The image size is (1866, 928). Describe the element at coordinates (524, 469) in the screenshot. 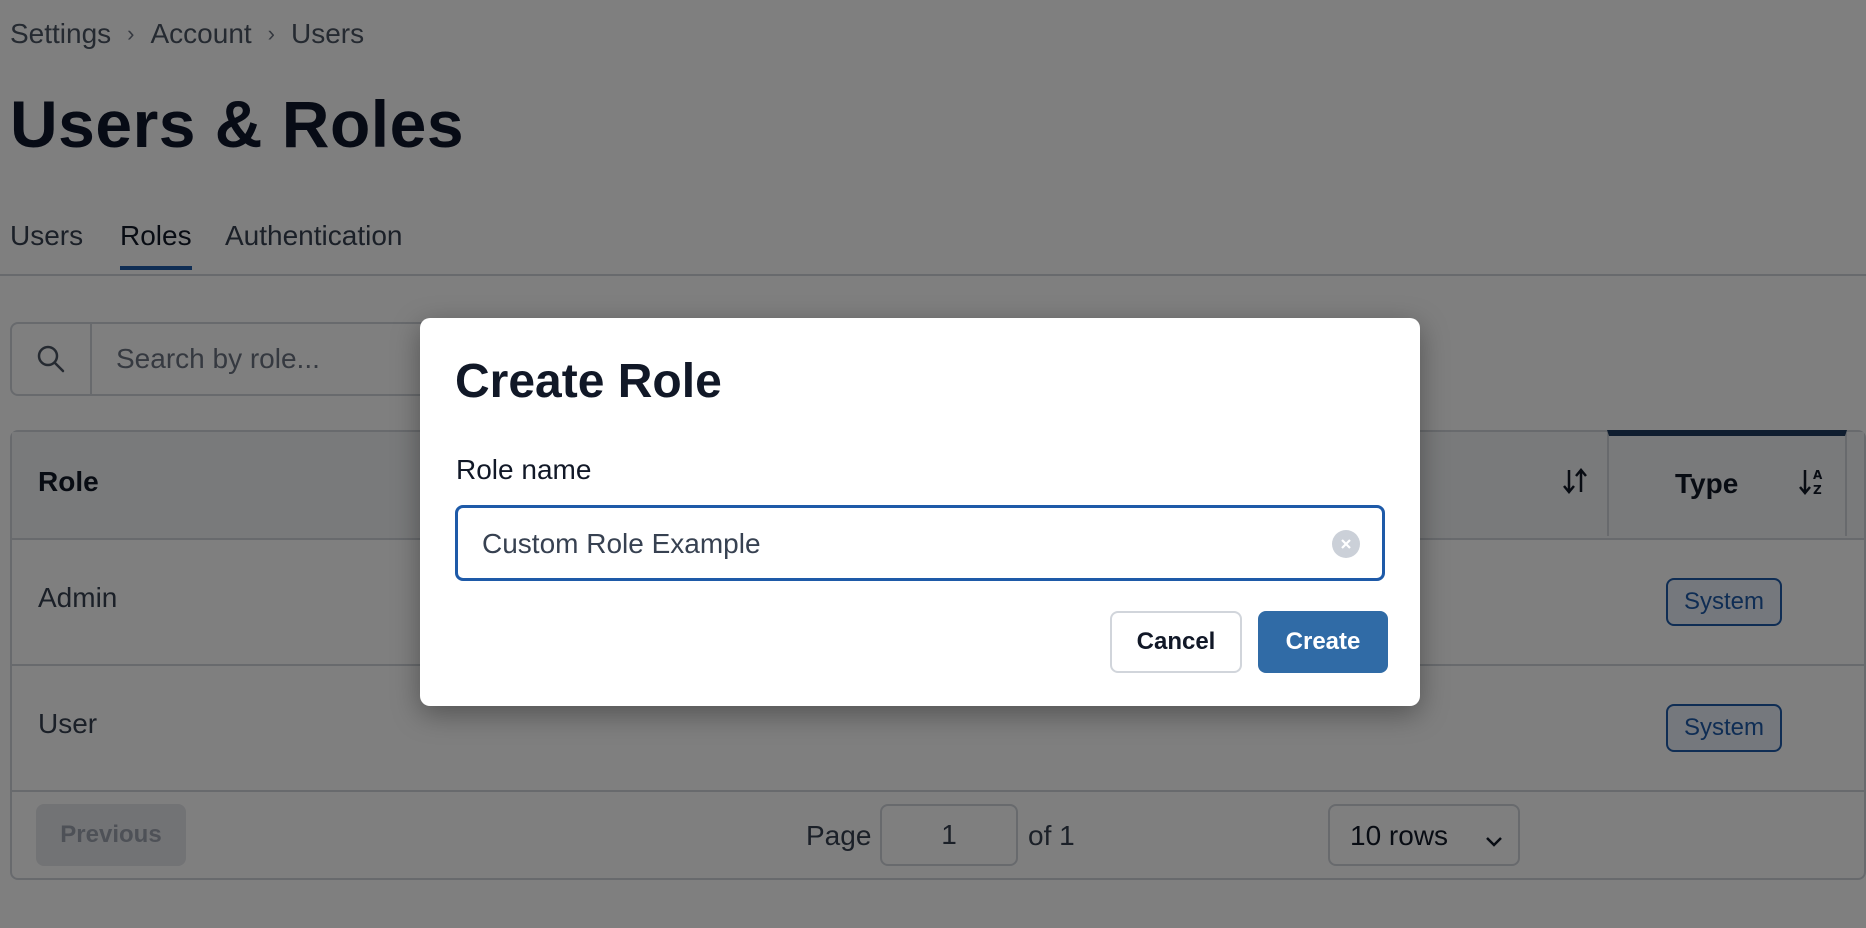

I see `role-name-label: Role name` at that location.